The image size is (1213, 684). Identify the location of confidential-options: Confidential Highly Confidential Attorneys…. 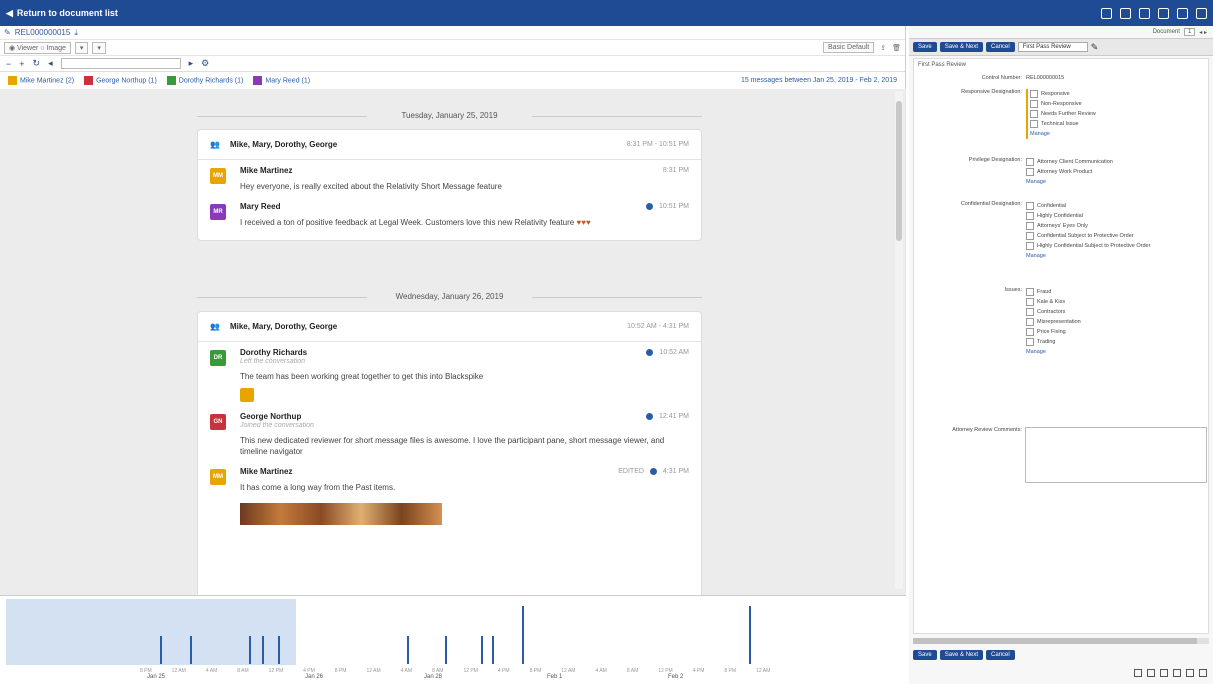
(1088, 231).